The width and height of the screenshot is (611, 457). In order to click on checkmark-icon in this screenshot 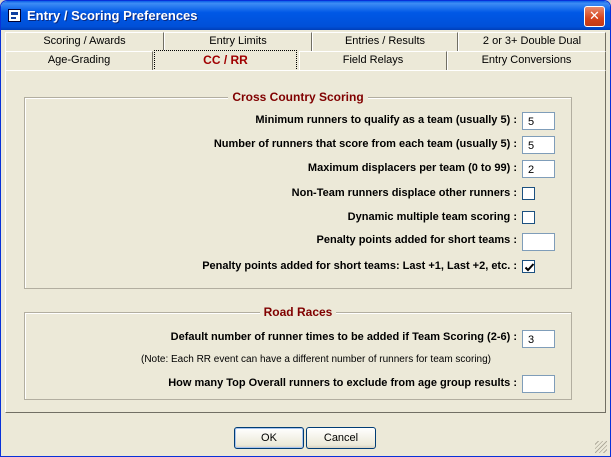, I will do `click(529, 267)`.